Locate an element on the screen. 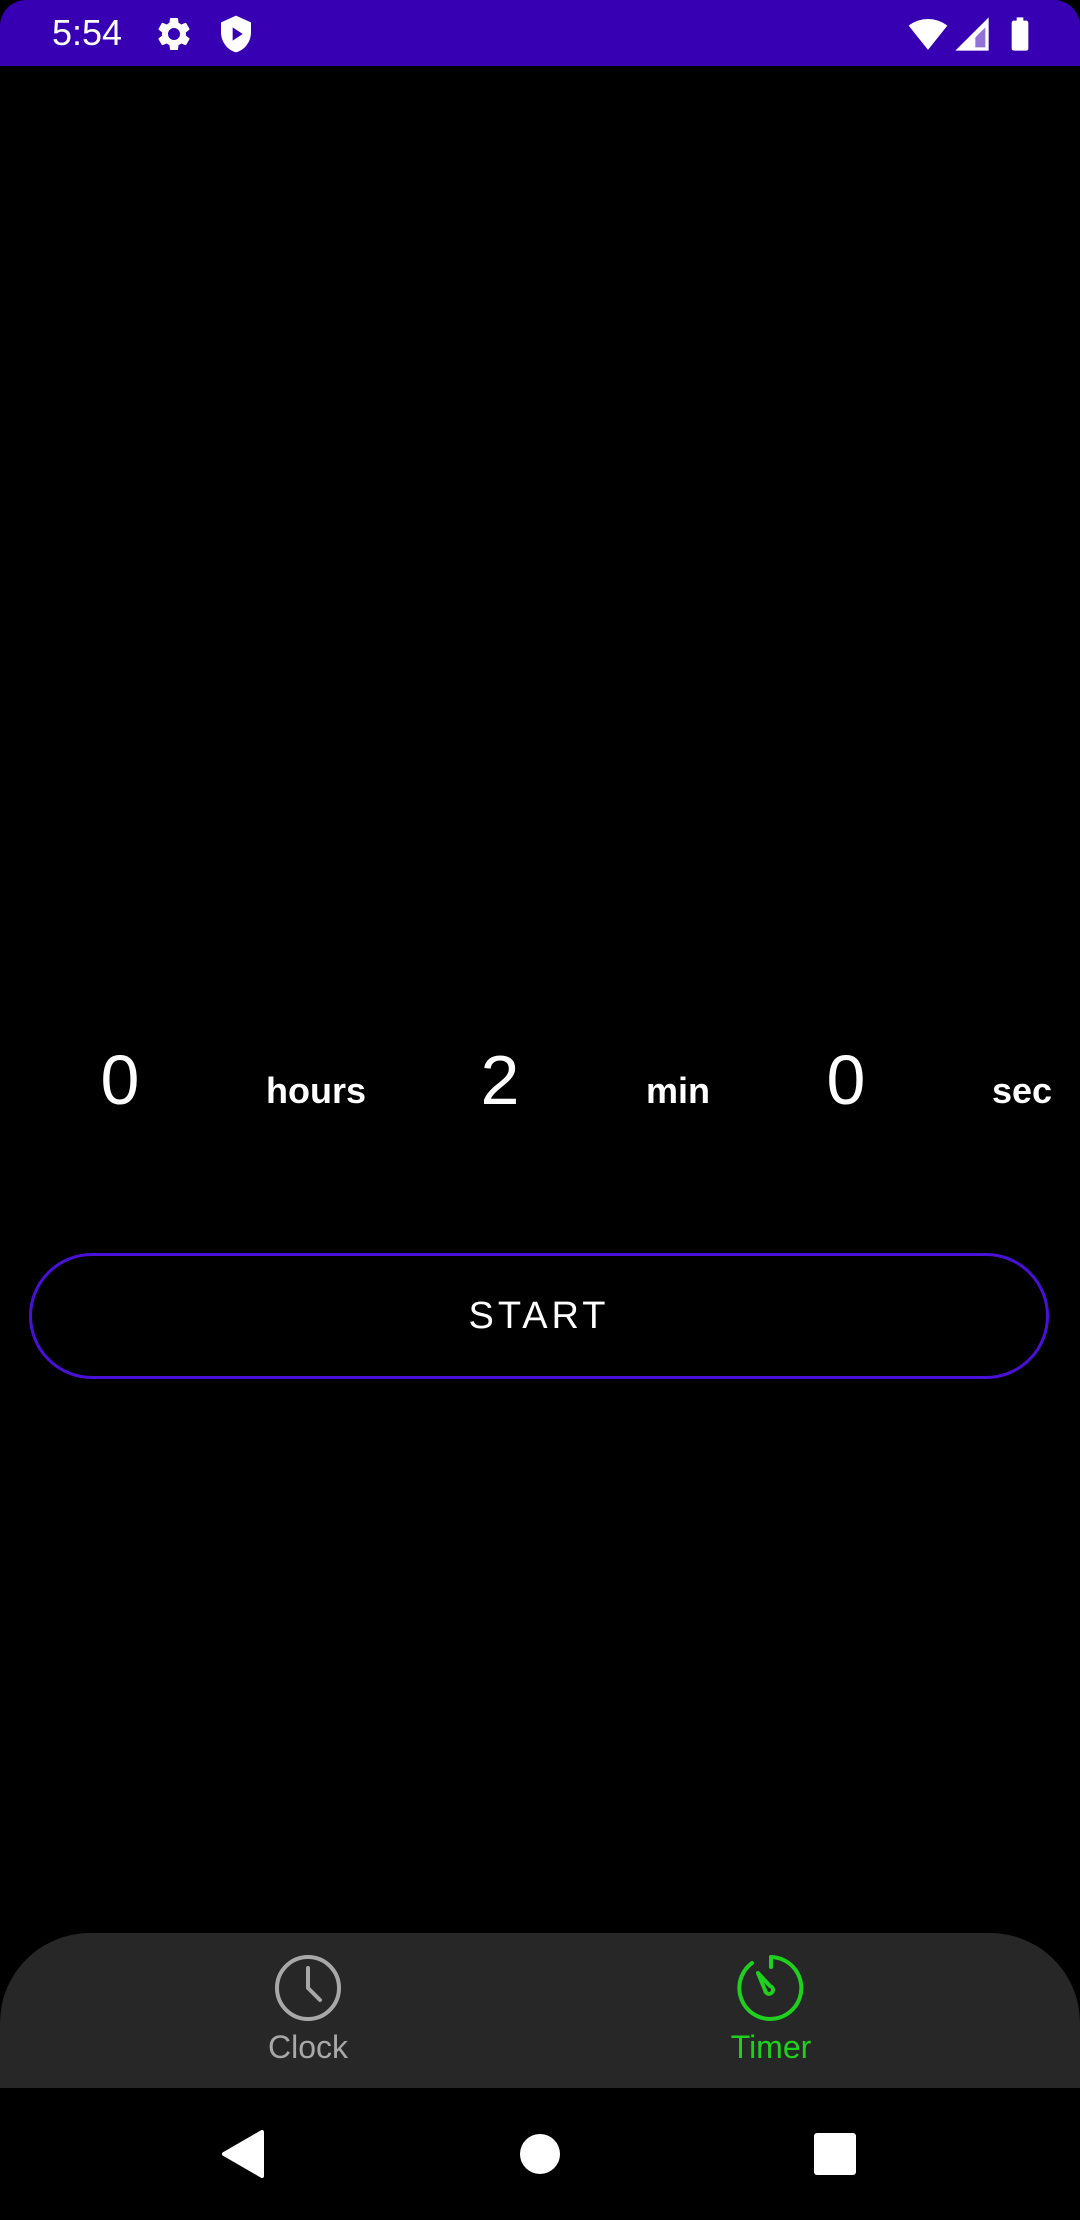 Image resolution: width=1080 pixels, height=2220 pixels. seconds-unit-label: sec is located at coordinates (1022, 1090).